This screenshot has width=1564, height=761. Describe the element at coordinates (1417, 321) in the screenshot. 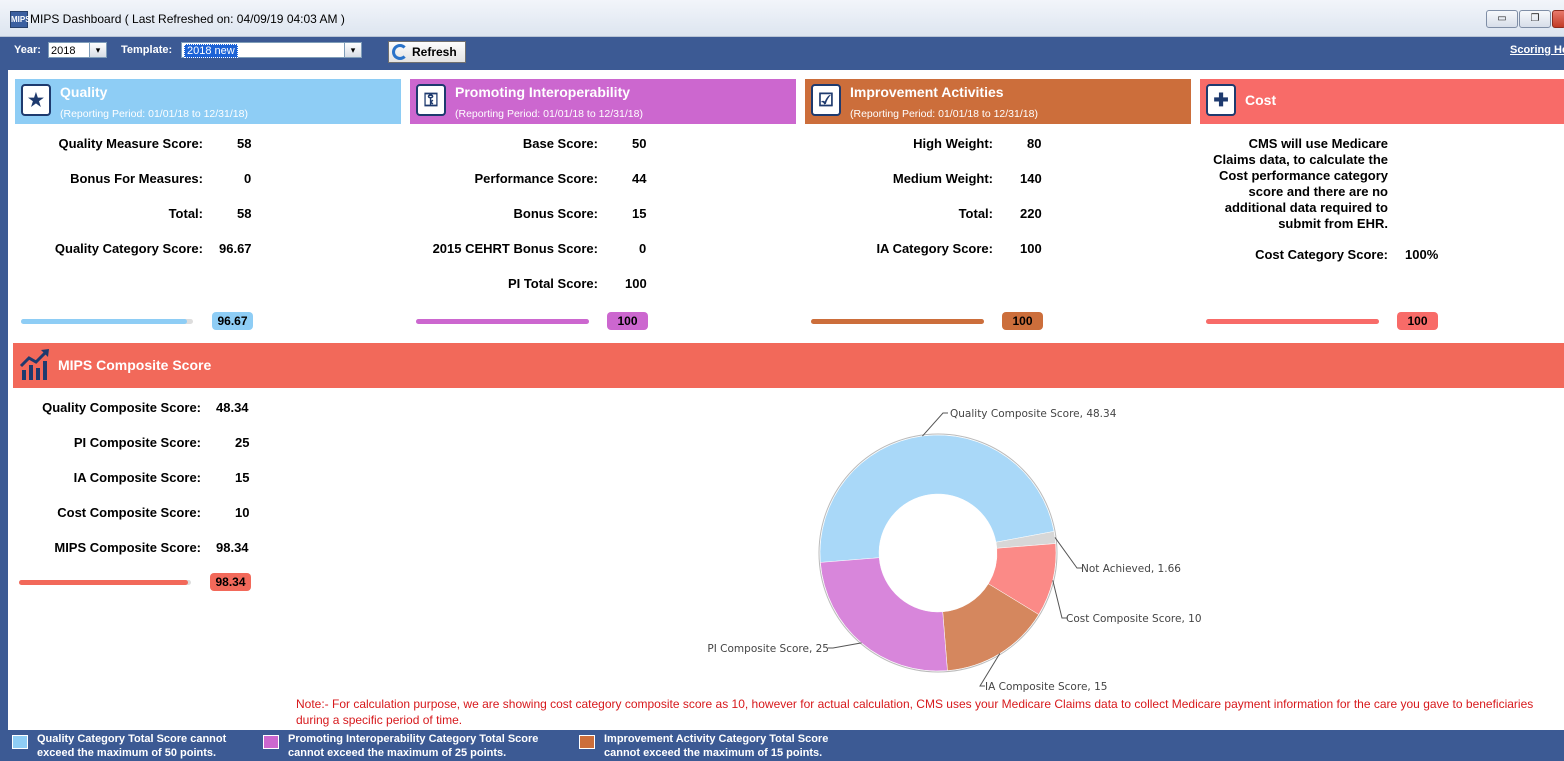

I see `cost-score-badge: 100` at that location.